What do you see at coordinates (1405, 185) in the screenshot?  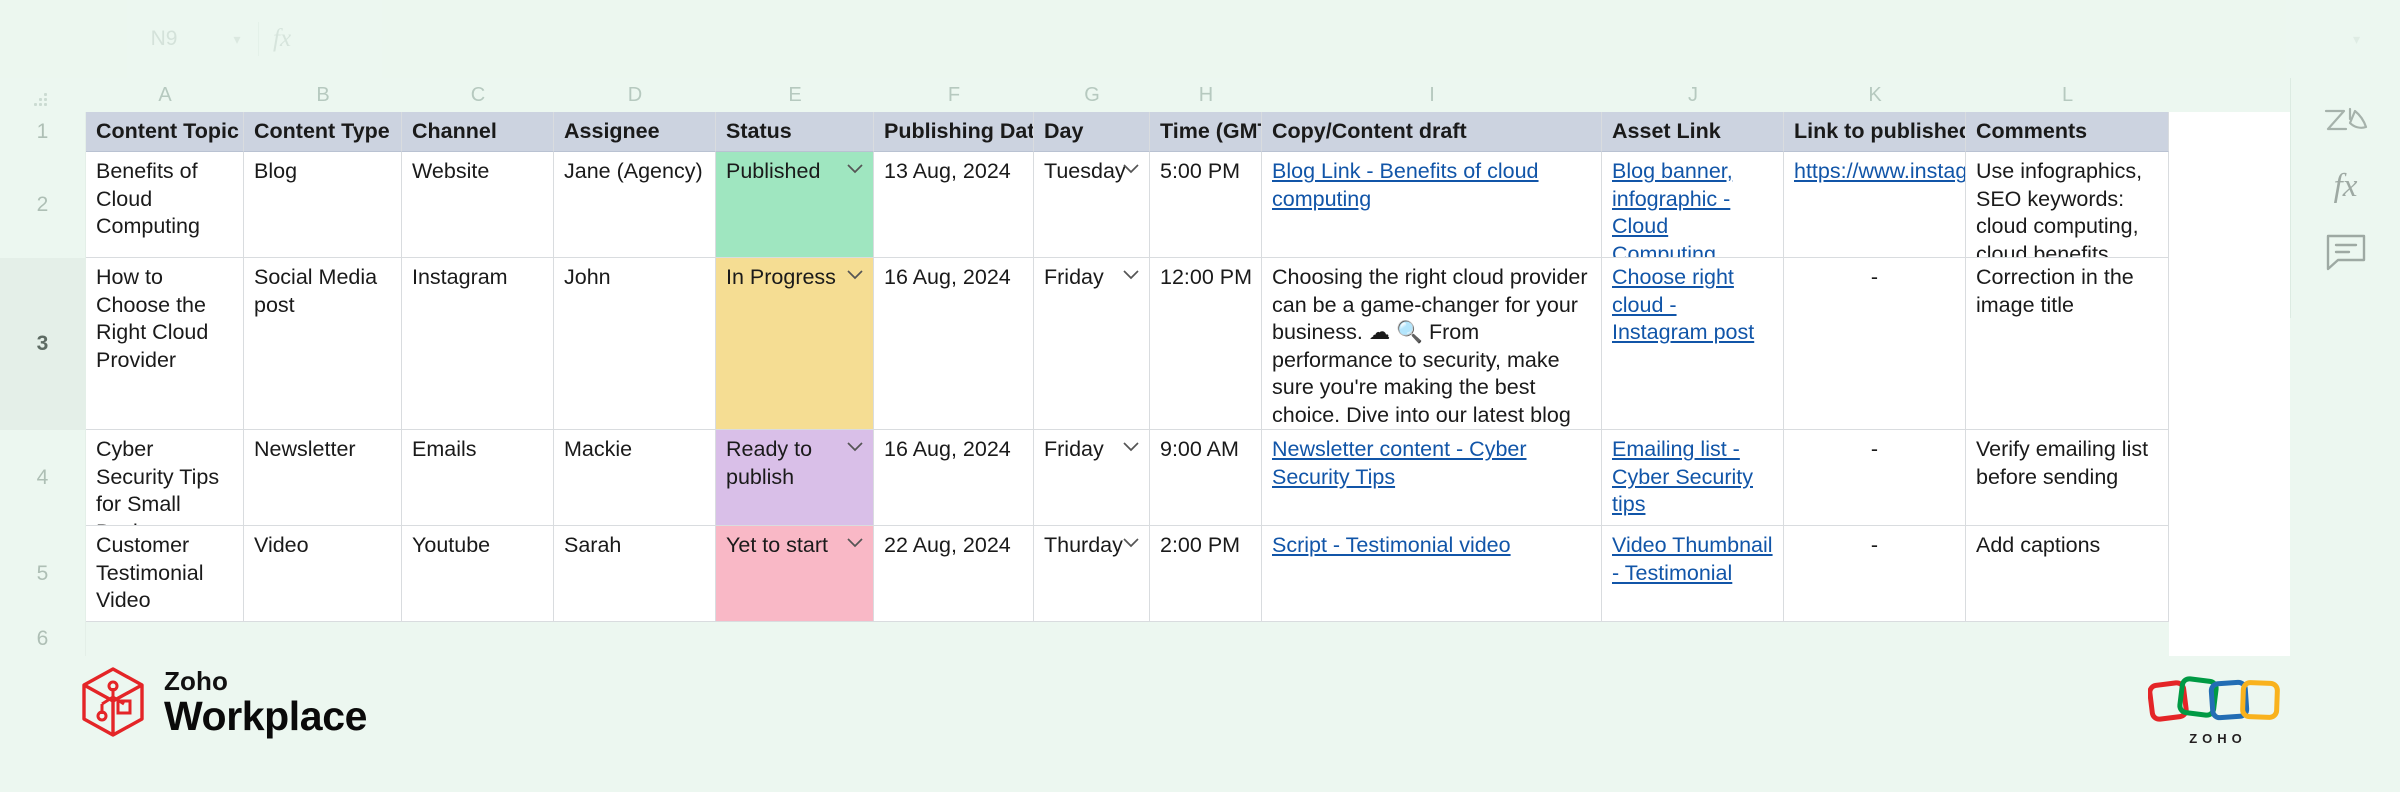 I see `copy-draft-link: Blog Link - Benefits of cloud computing` at bounding box center [1405, 185].